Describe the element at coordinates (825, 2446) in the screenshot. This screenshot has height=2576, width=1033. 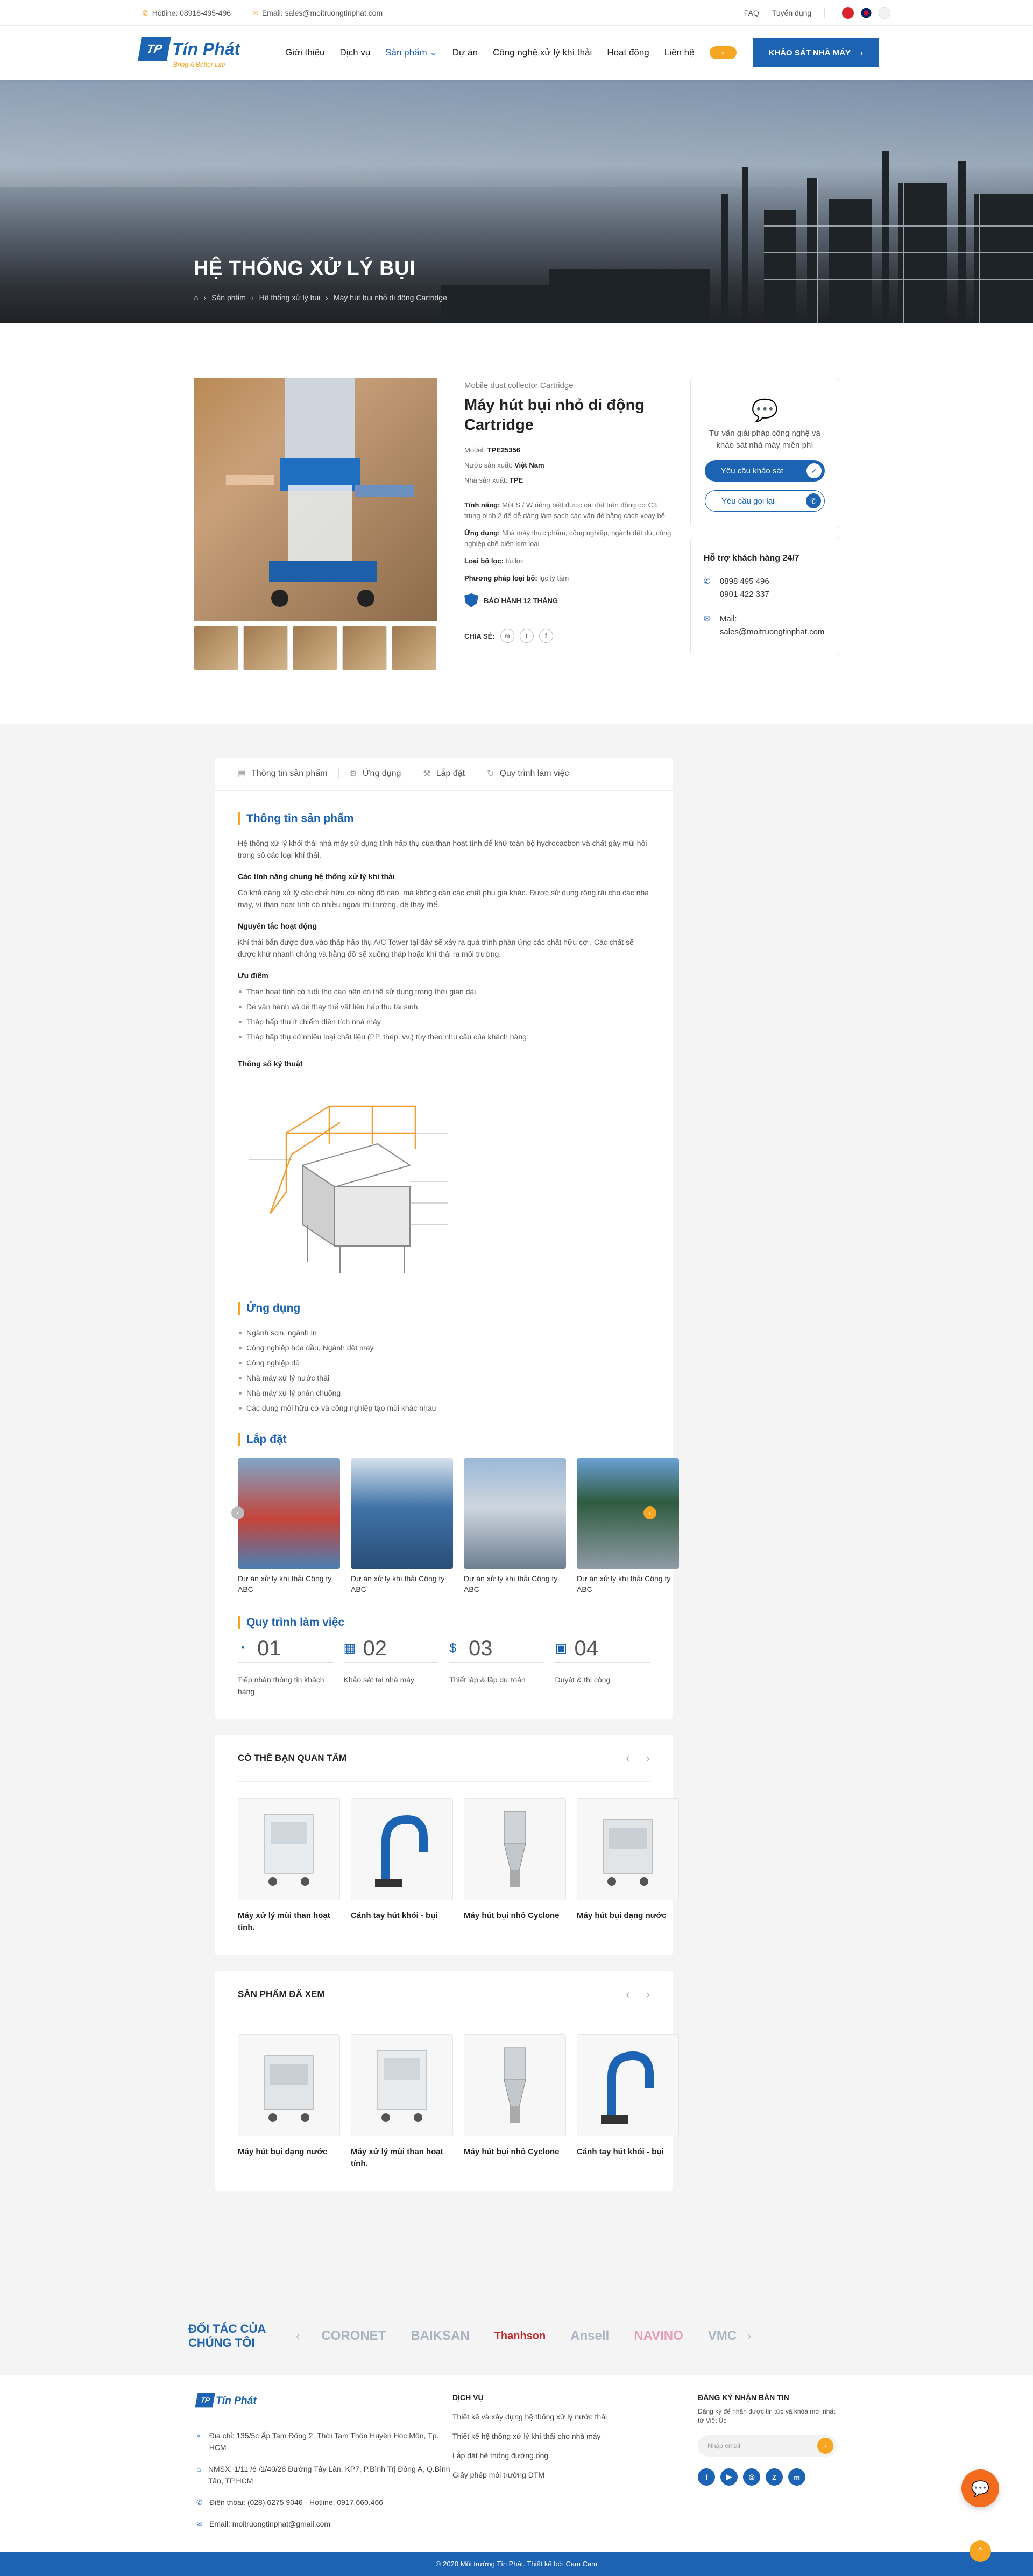
I see `arrow-right-icon: ›` at that location.